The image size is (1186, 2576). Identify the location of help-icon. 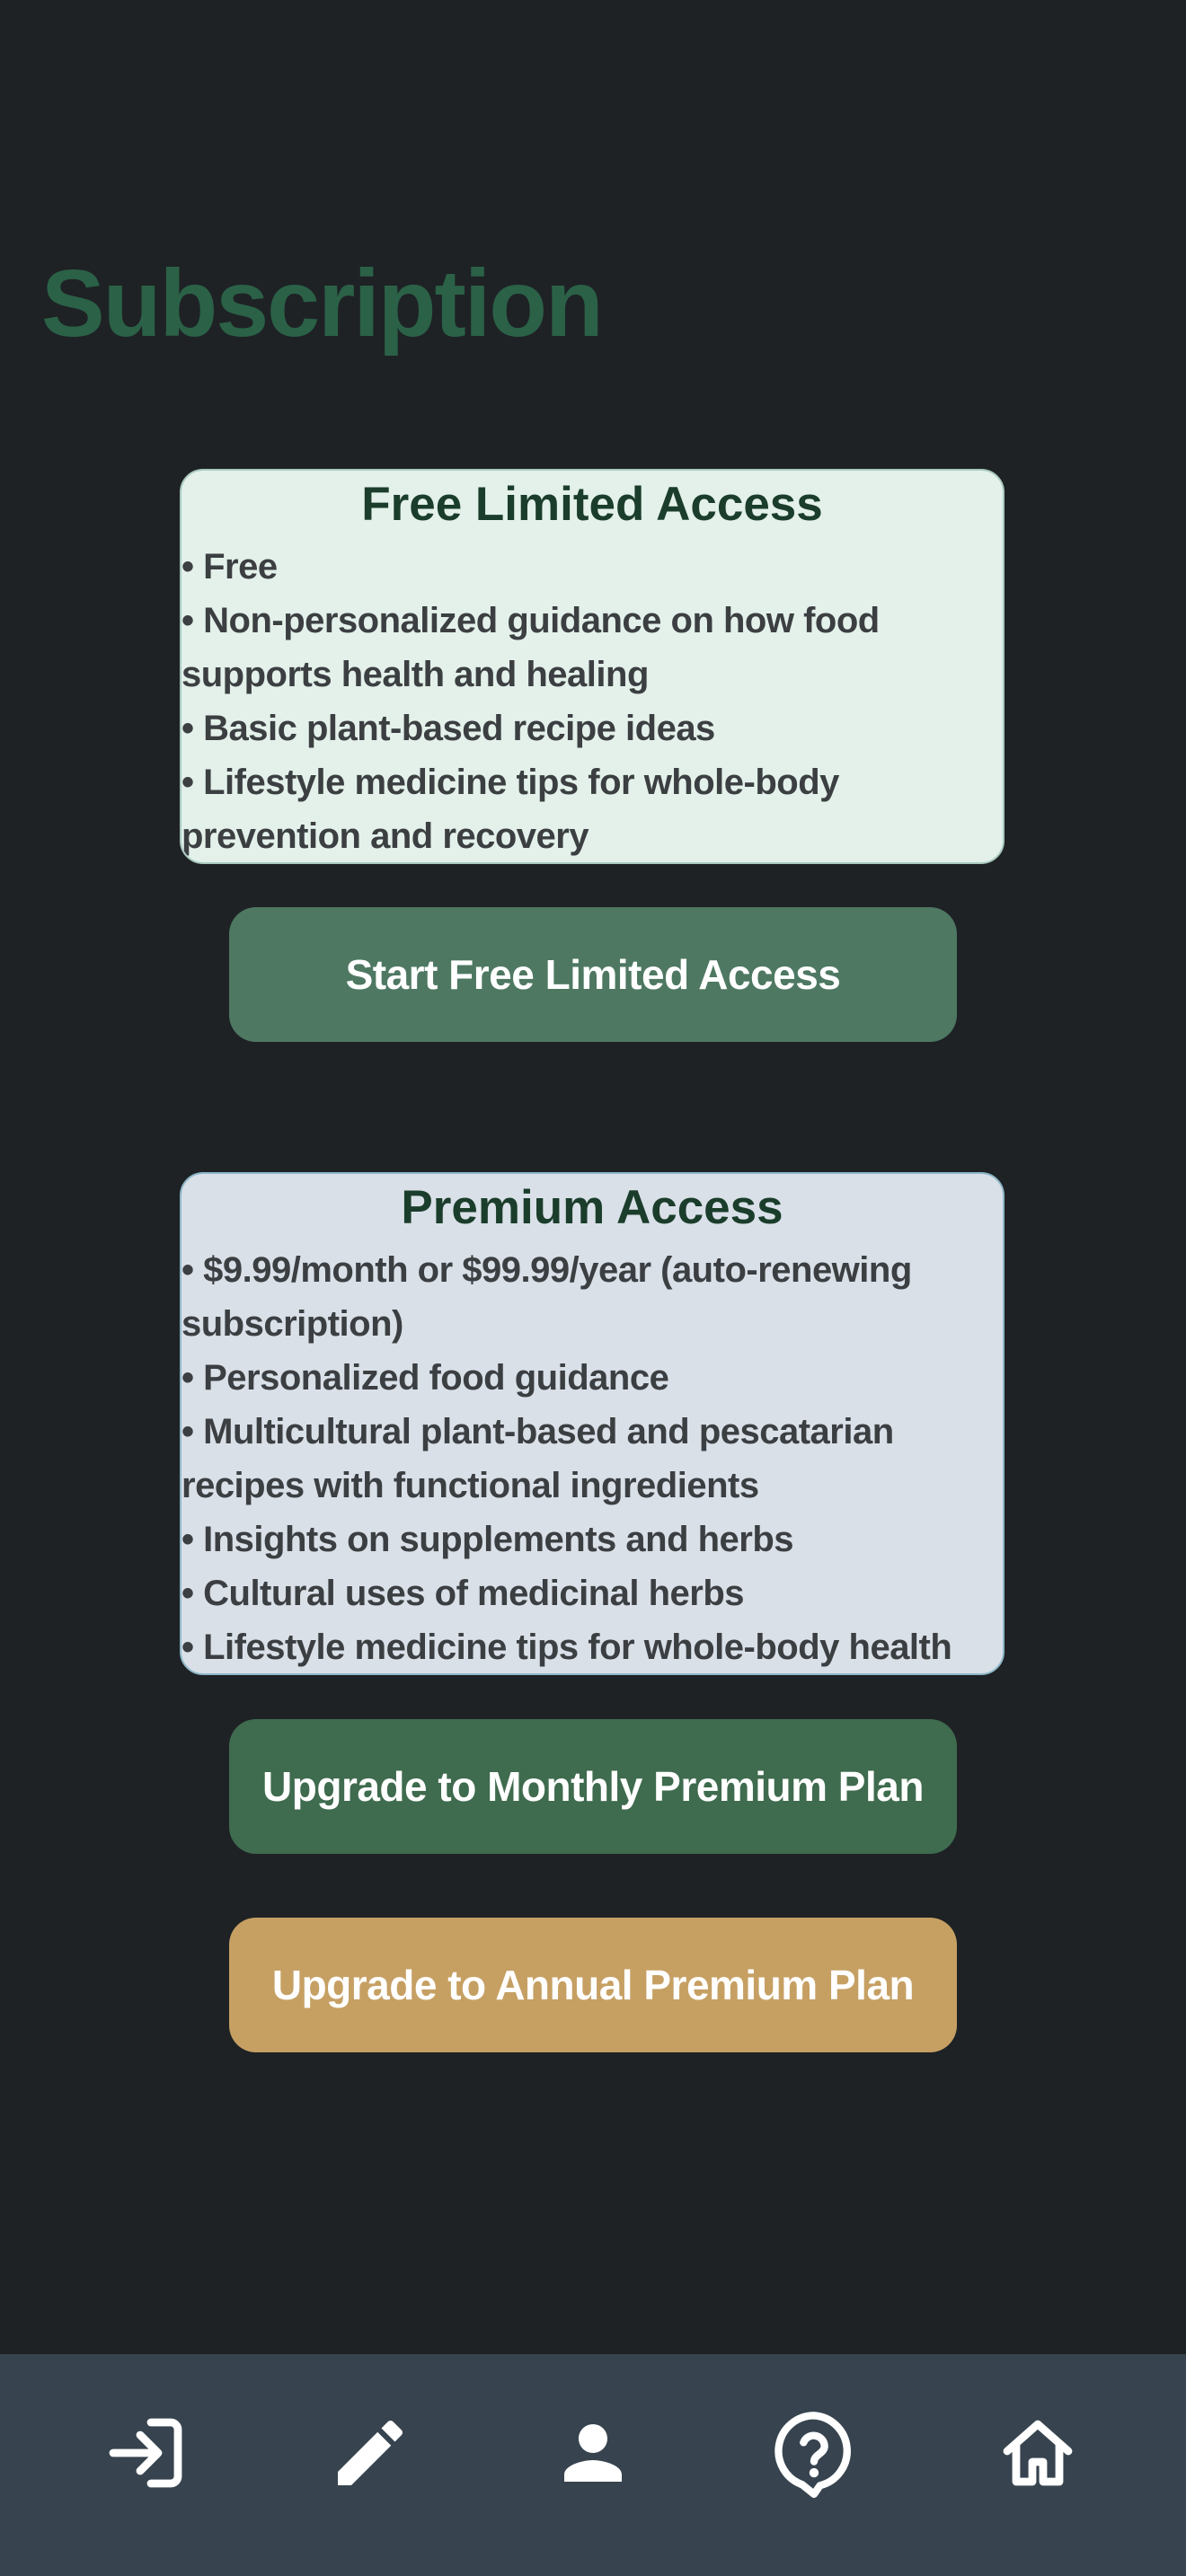
(812, 2455).